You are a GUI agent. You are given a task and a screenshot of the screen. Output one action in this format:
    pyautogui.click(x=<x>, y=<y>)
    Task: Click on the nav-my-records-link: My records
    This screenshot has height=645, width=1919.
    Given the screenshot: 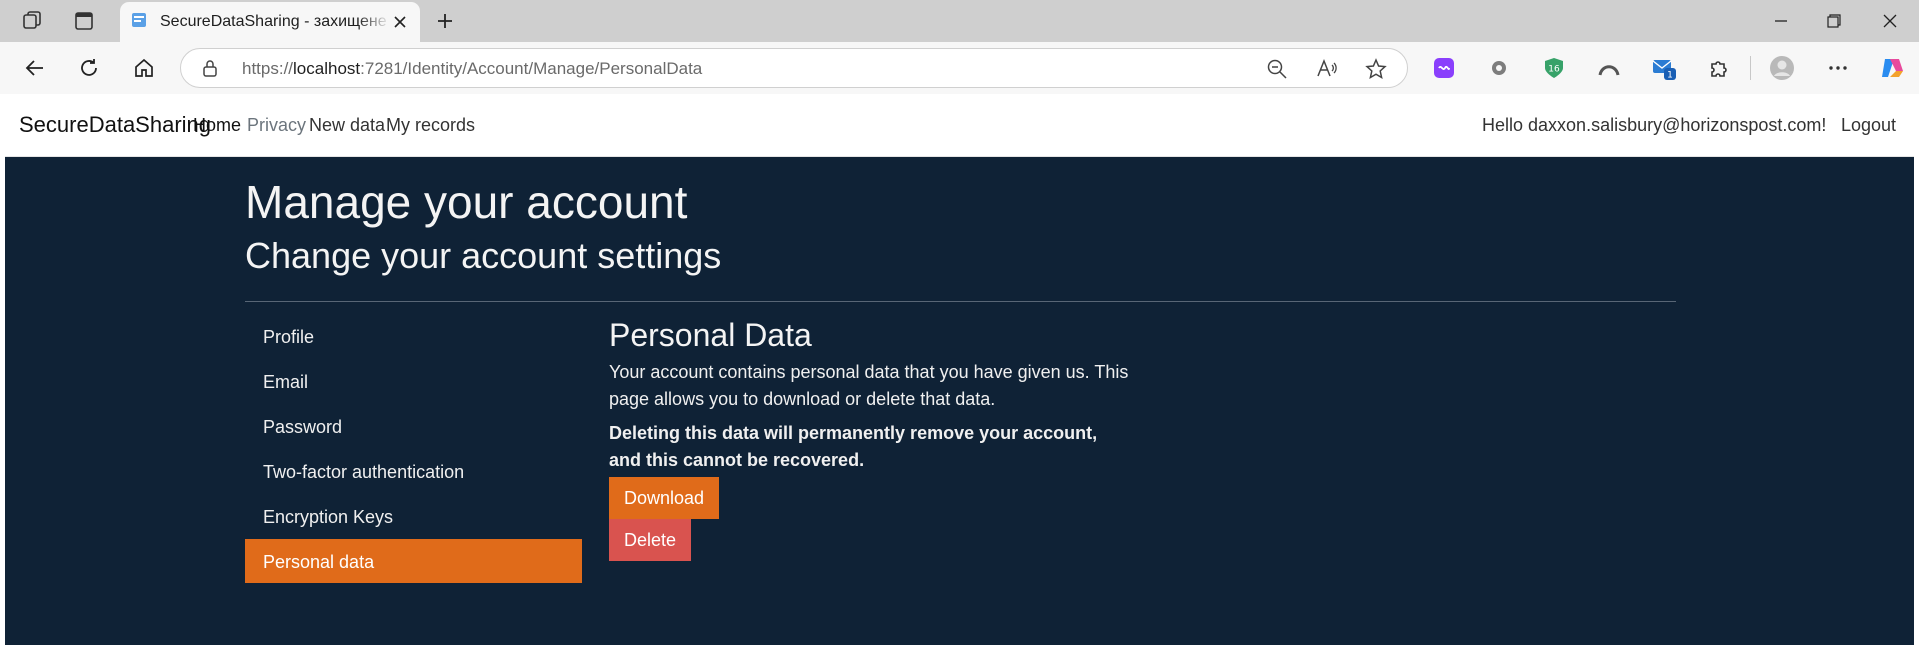 What is the action you would take?
    pyautogui.click(x=430, y=125)
    